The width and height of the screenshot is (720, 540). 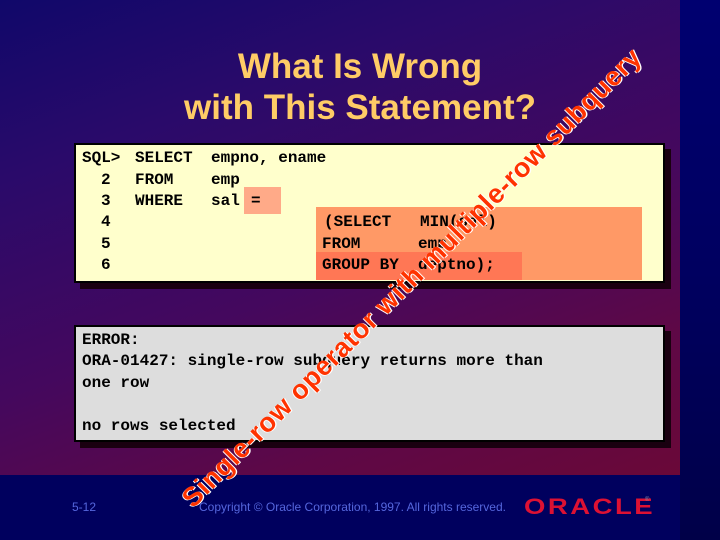 I want to click on sql-columns: empno, ename, so click(x=269, y=158).